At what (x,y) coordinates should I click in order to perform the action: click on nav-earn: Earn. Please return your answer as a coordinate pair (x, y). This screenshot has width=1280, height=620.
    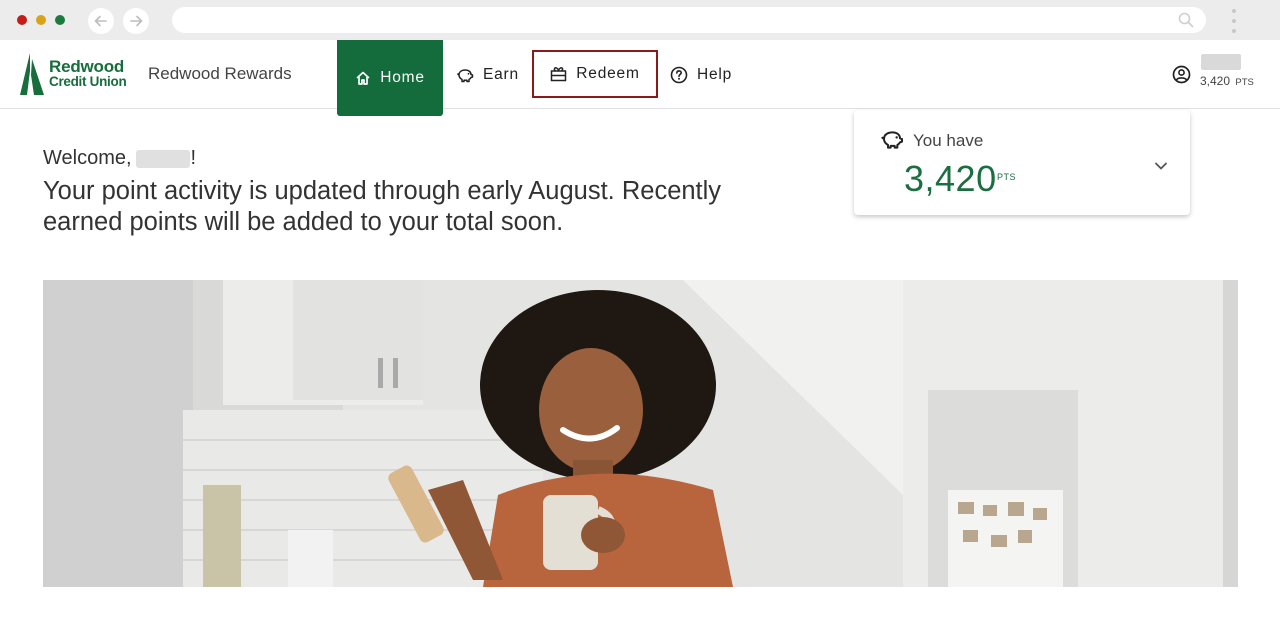
    Looking at the image, I should click on (487, 74).